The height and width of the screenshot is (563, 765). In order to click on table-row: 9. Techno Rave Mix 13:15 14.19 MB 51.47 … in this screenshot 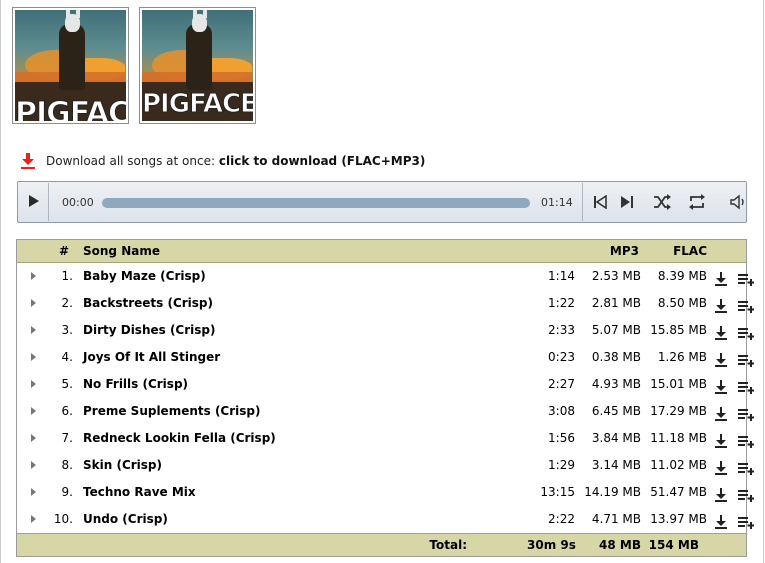, I will do `click(386, 492)`.